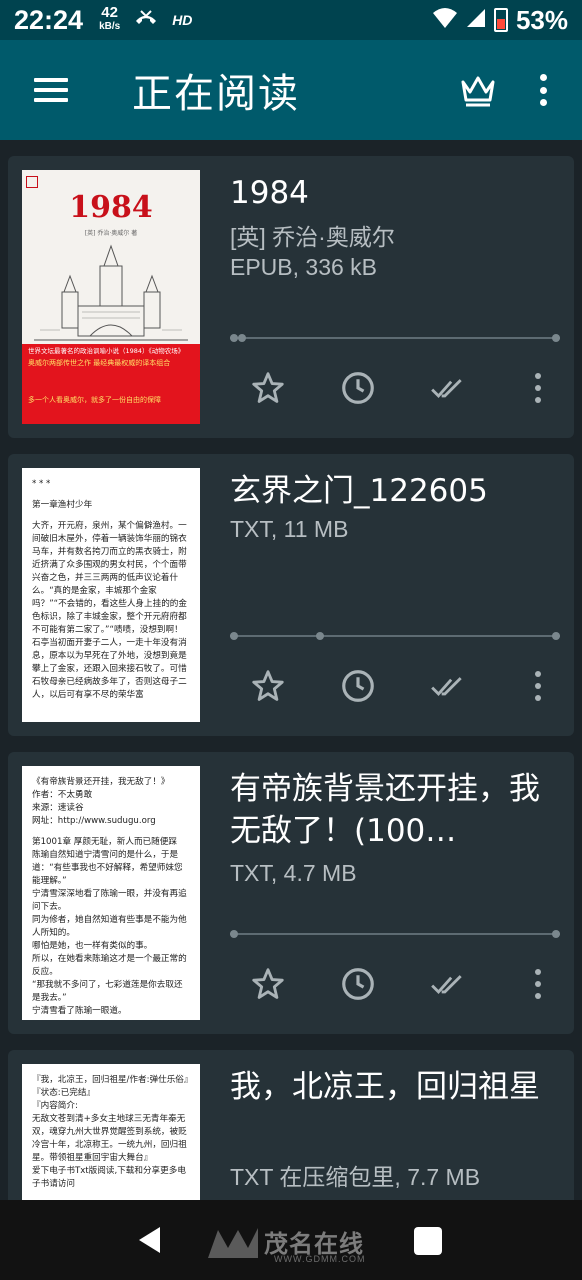  Describe the element at coordinates (312, 237) in the screenshot. I see `book-author: [英] 乔治·奥威尔` at that location.